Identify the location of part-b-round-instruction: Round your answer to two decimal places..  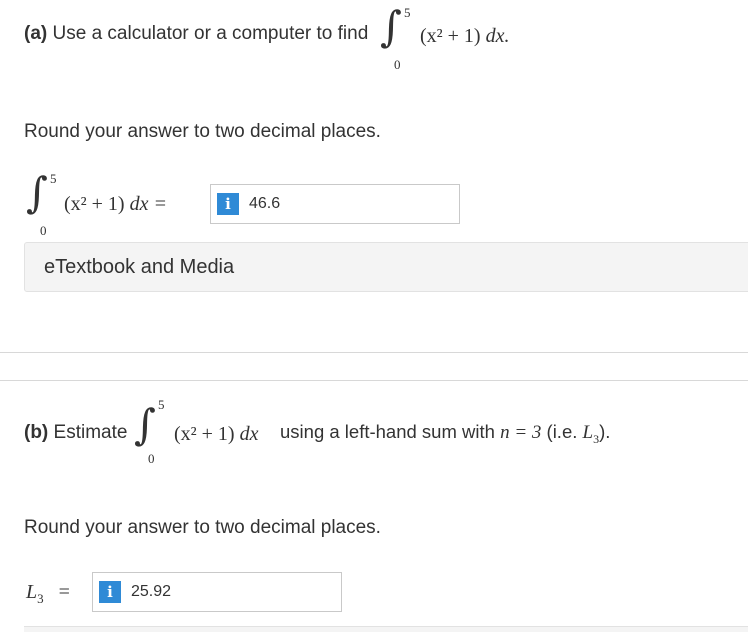
(202, 527).